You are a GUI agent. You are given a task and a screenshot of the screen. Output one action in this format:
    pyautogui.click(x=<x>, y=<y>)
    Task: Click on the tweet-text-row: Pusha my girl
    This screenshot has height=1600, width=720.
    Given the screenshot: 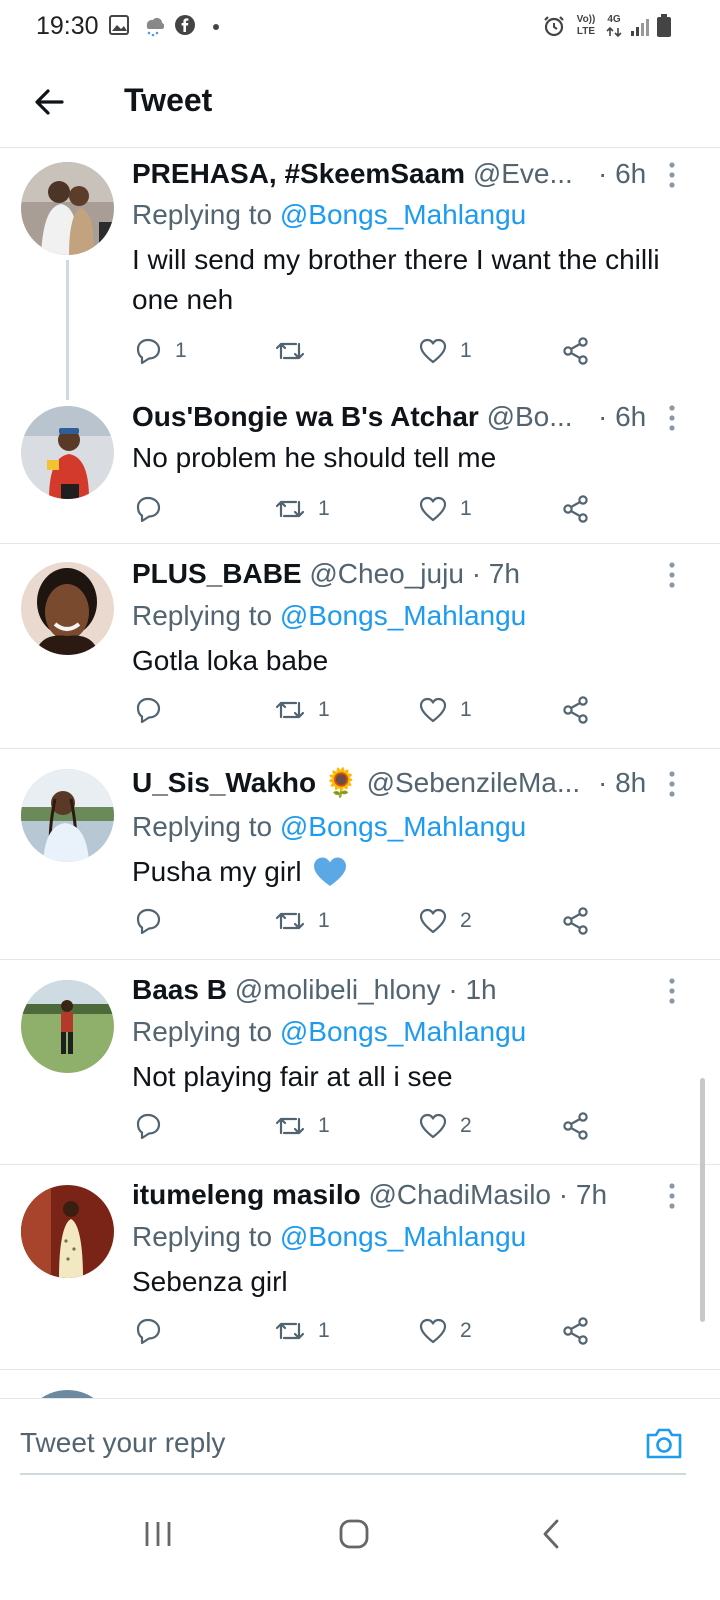 What is the action you would take?
    pyautogui.click(x=402, y=872)
    